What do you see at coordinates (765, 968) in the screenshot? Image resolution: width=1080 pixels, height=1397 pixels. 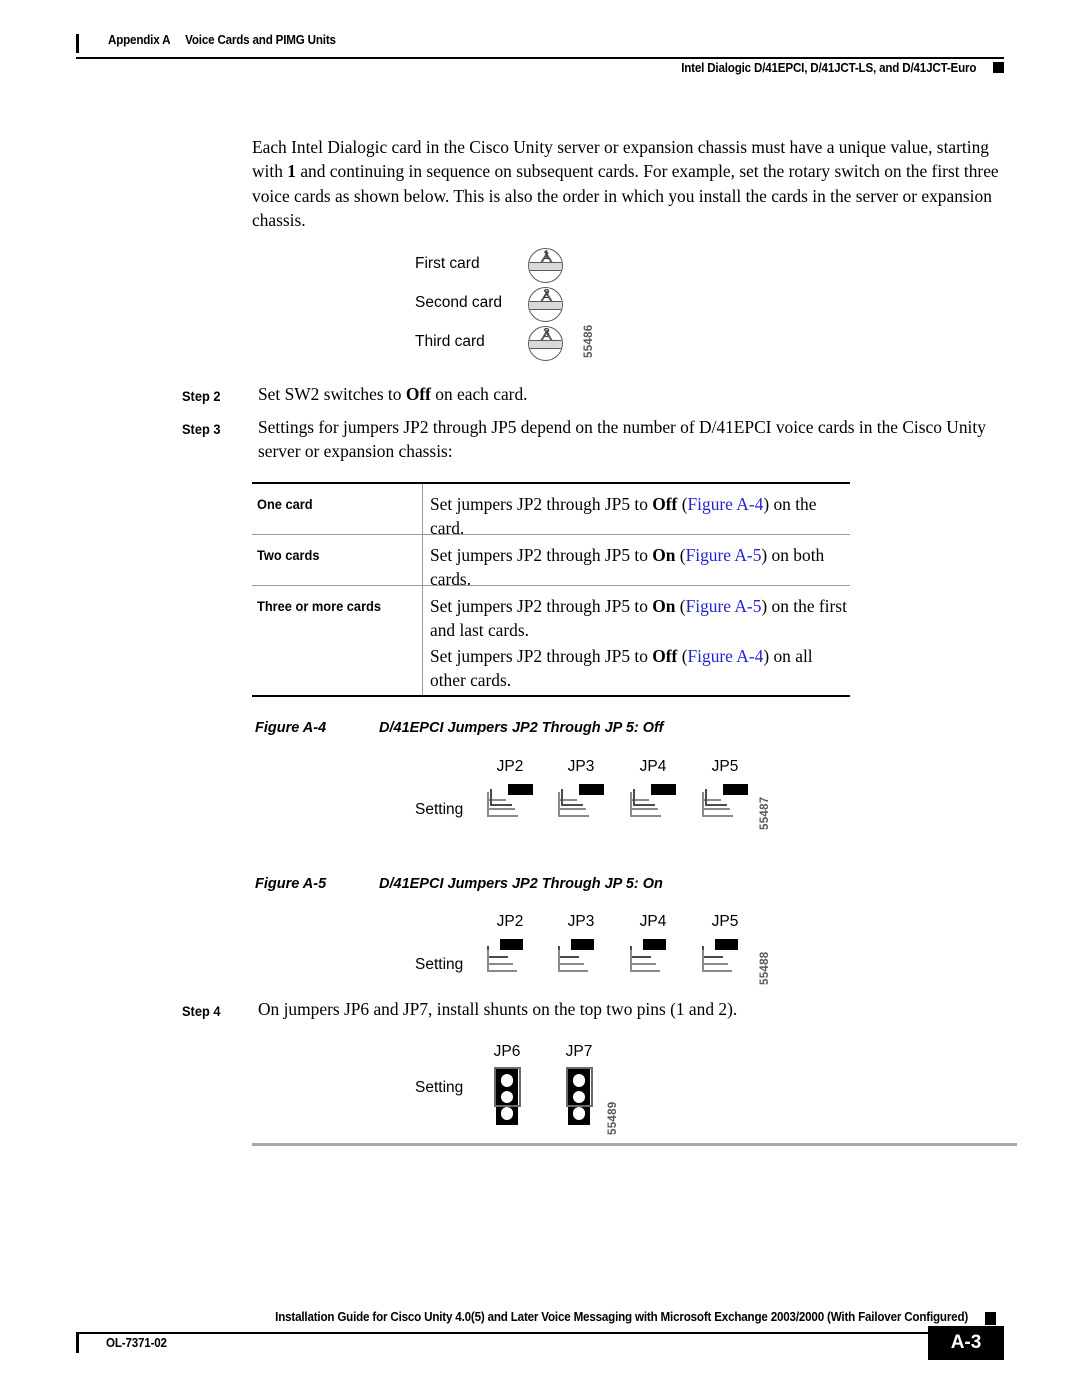 I see `figure-id-55488: 55488` at bounding box center [765, 968].